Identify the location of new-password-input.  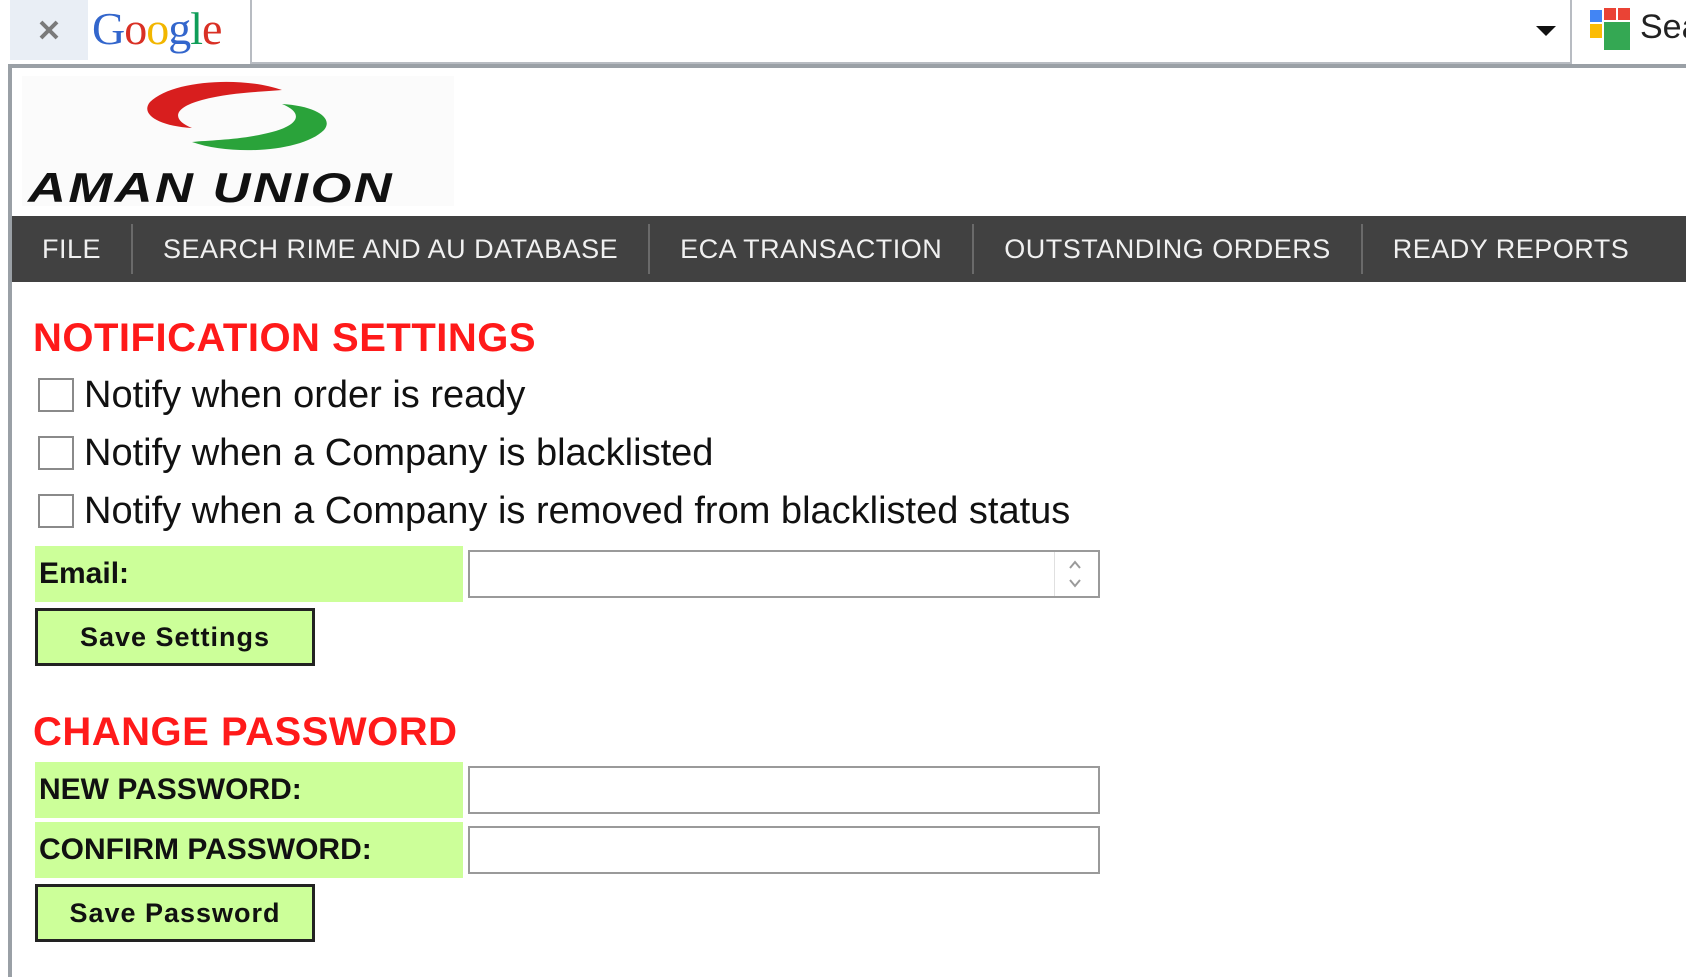
(784, 790).